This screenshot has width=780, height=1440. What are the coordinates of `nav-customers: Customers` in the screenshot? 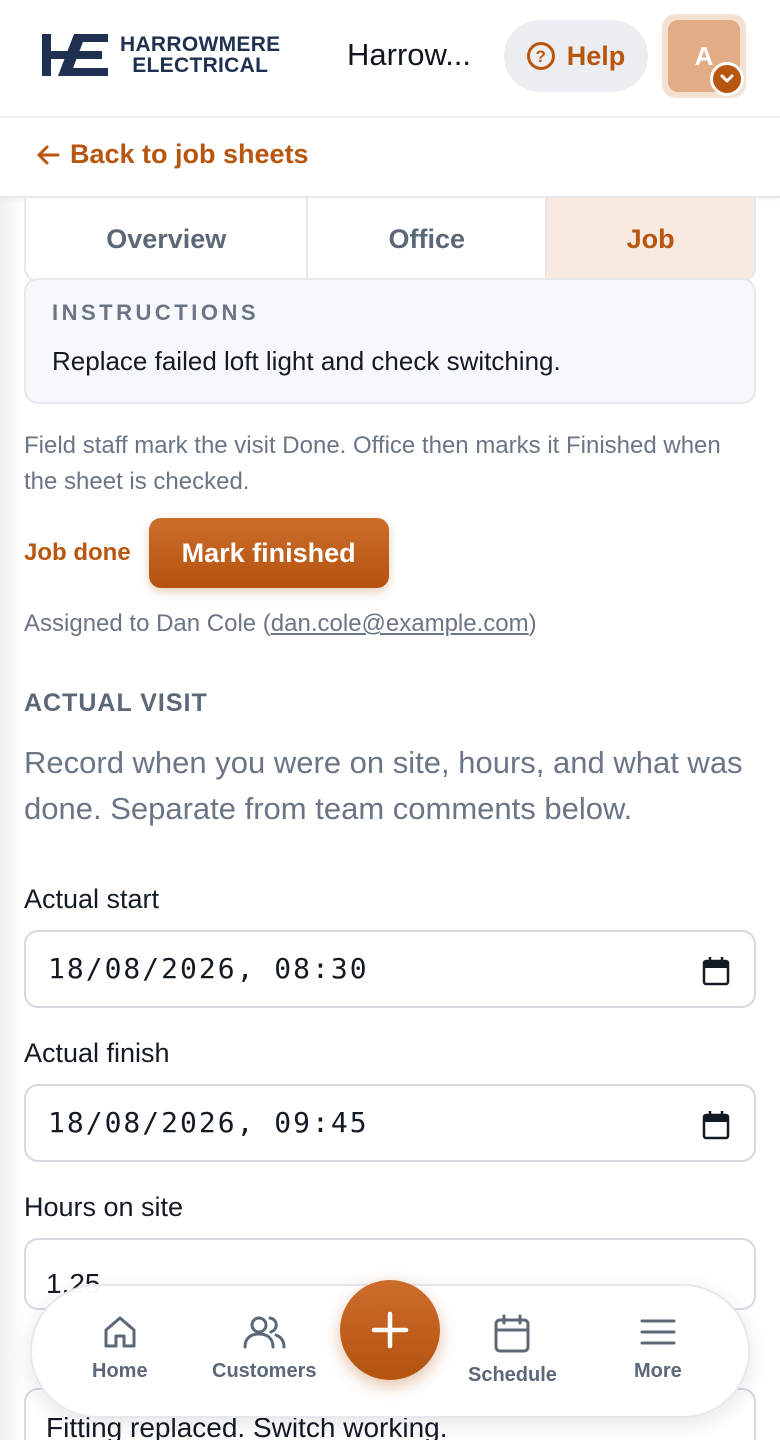 It's located at (264, 1348).